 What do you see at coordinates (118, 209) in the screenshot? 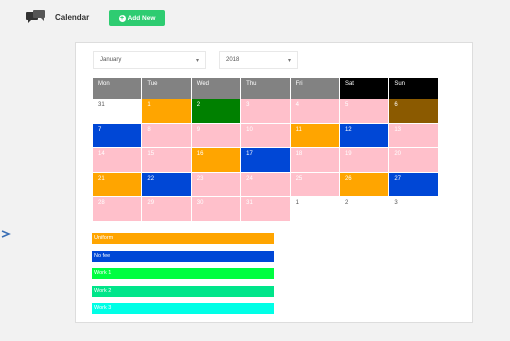
I see `calendar-day-cell: 28` at bounding box center [118, 209].